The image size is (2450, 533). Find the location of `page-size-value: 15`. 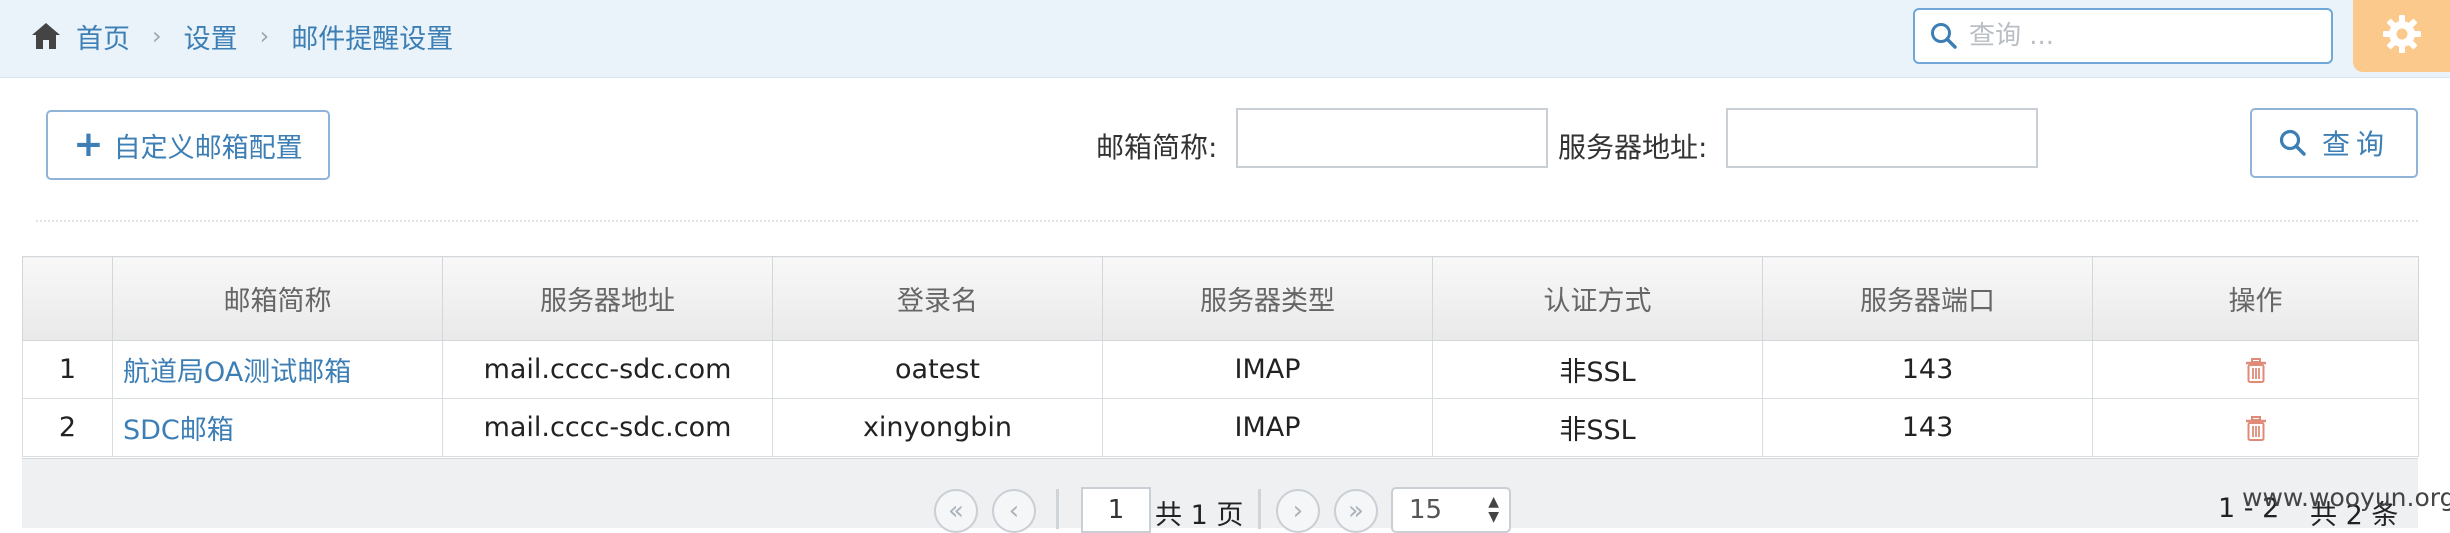

page-size-value: 15 is located at coordinates (1426, 510).